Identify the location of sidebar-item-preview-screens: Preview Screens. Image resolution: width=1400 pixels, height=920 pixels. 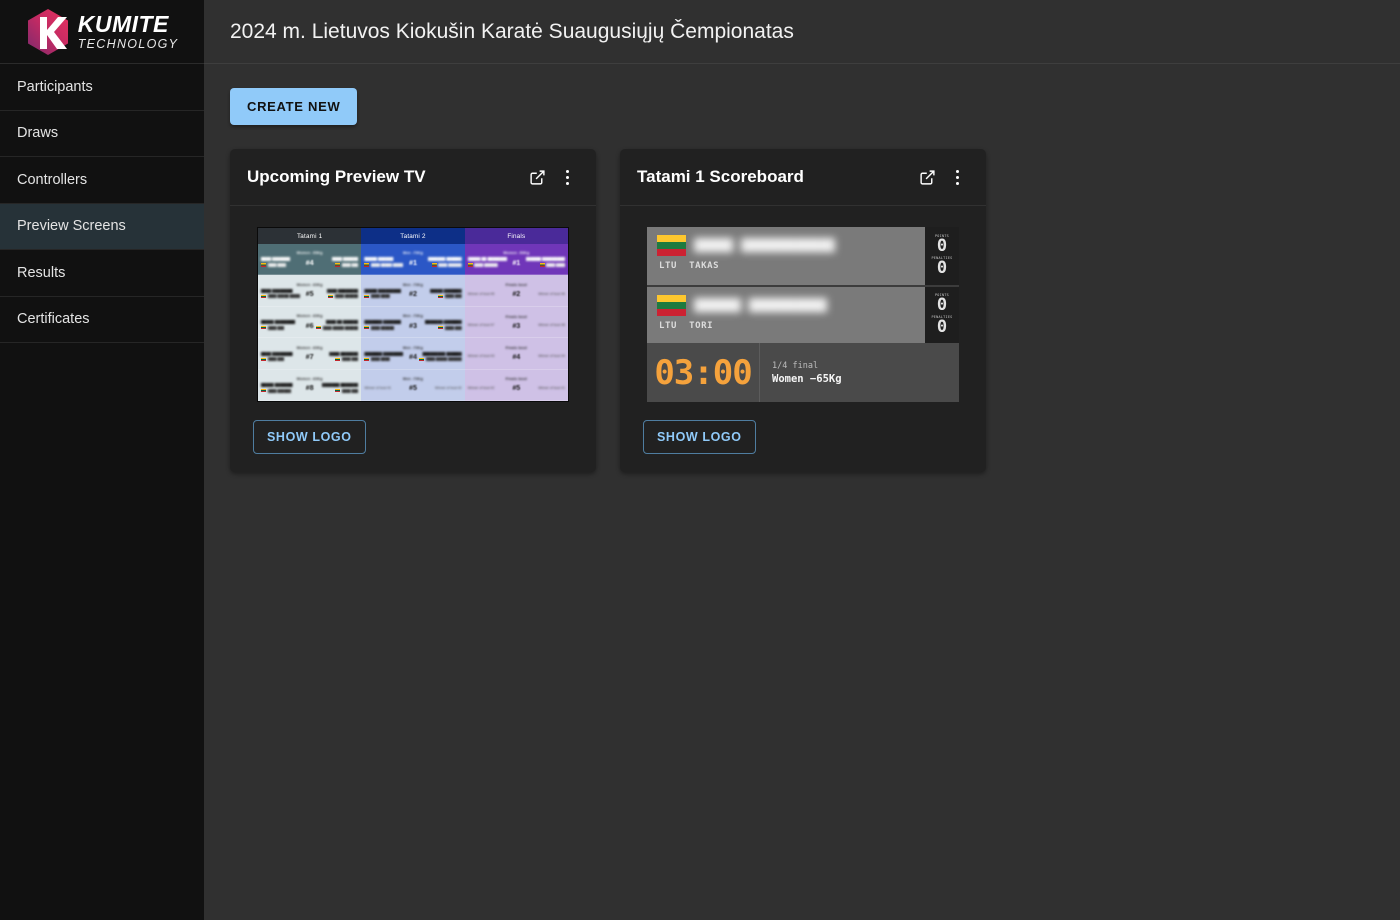
(102, 226).